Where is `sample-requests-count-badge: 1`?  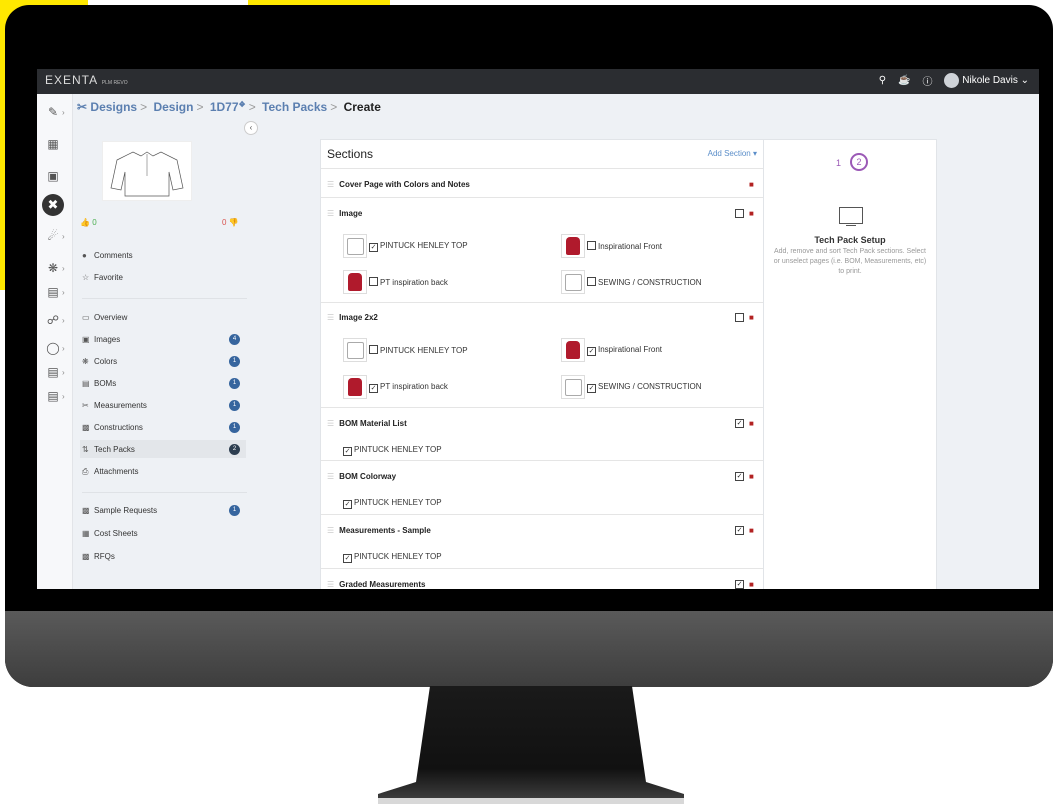
sample-requests-count-badge: 1 is located at coordinates (234, 510).